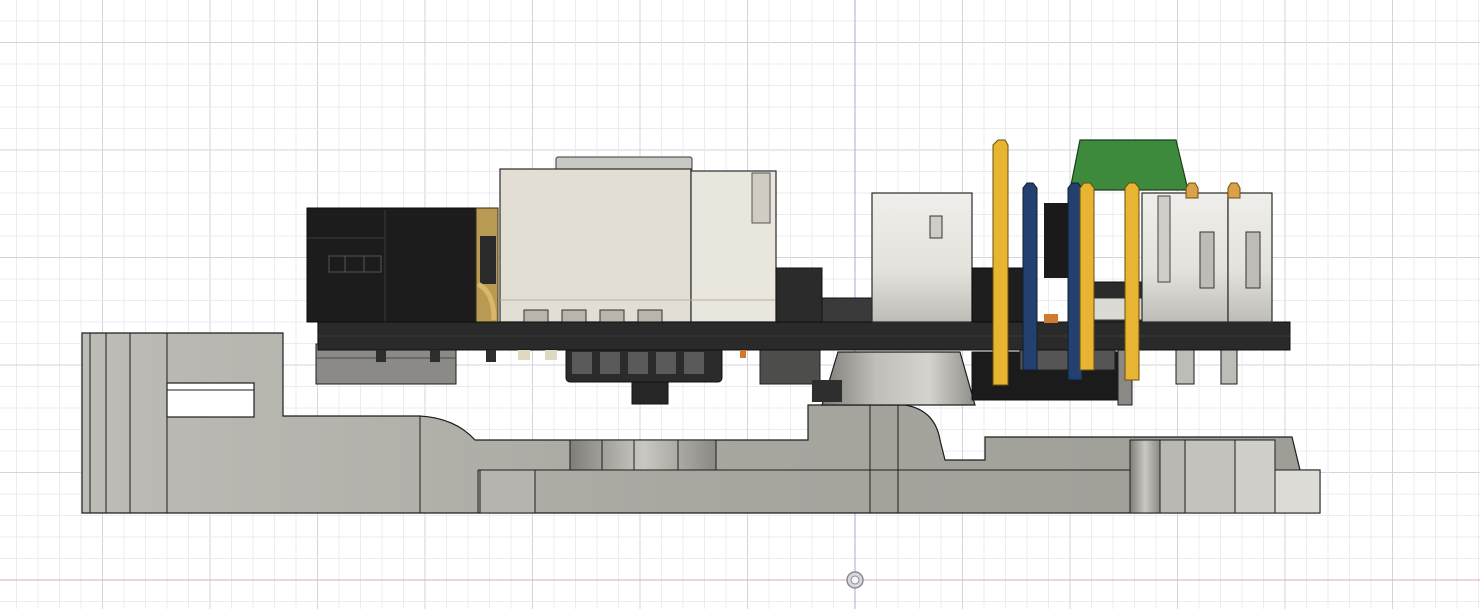 This screenshot has width=1480, height=609. What do you see at coordinates (898, 378) in the screenshot?
I see `support-post` at bounding box center [898, 378].